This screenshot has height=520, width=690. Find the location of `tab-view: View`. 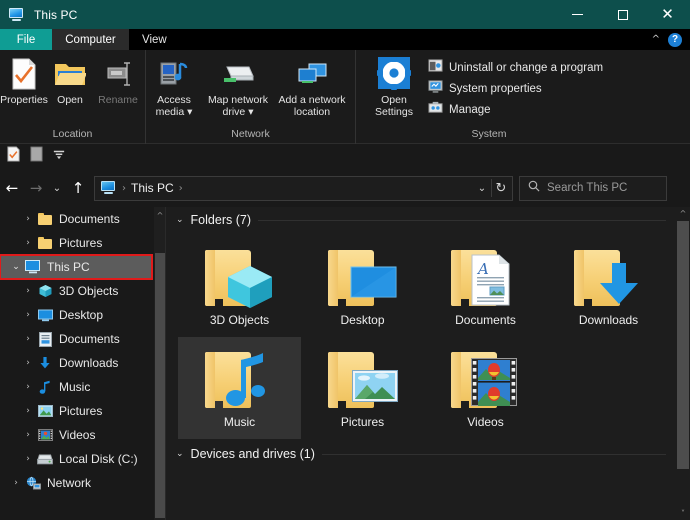

tab-view: View is located at coordinates (154, 39).